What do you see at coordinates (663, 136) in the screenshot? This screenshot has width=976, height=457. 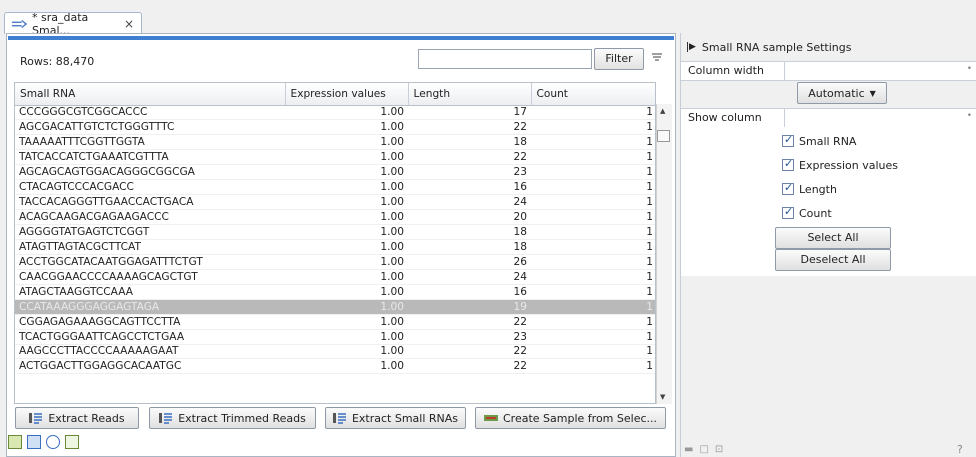 I see `scrollbar-thumb` at bounding box center [663, 136].